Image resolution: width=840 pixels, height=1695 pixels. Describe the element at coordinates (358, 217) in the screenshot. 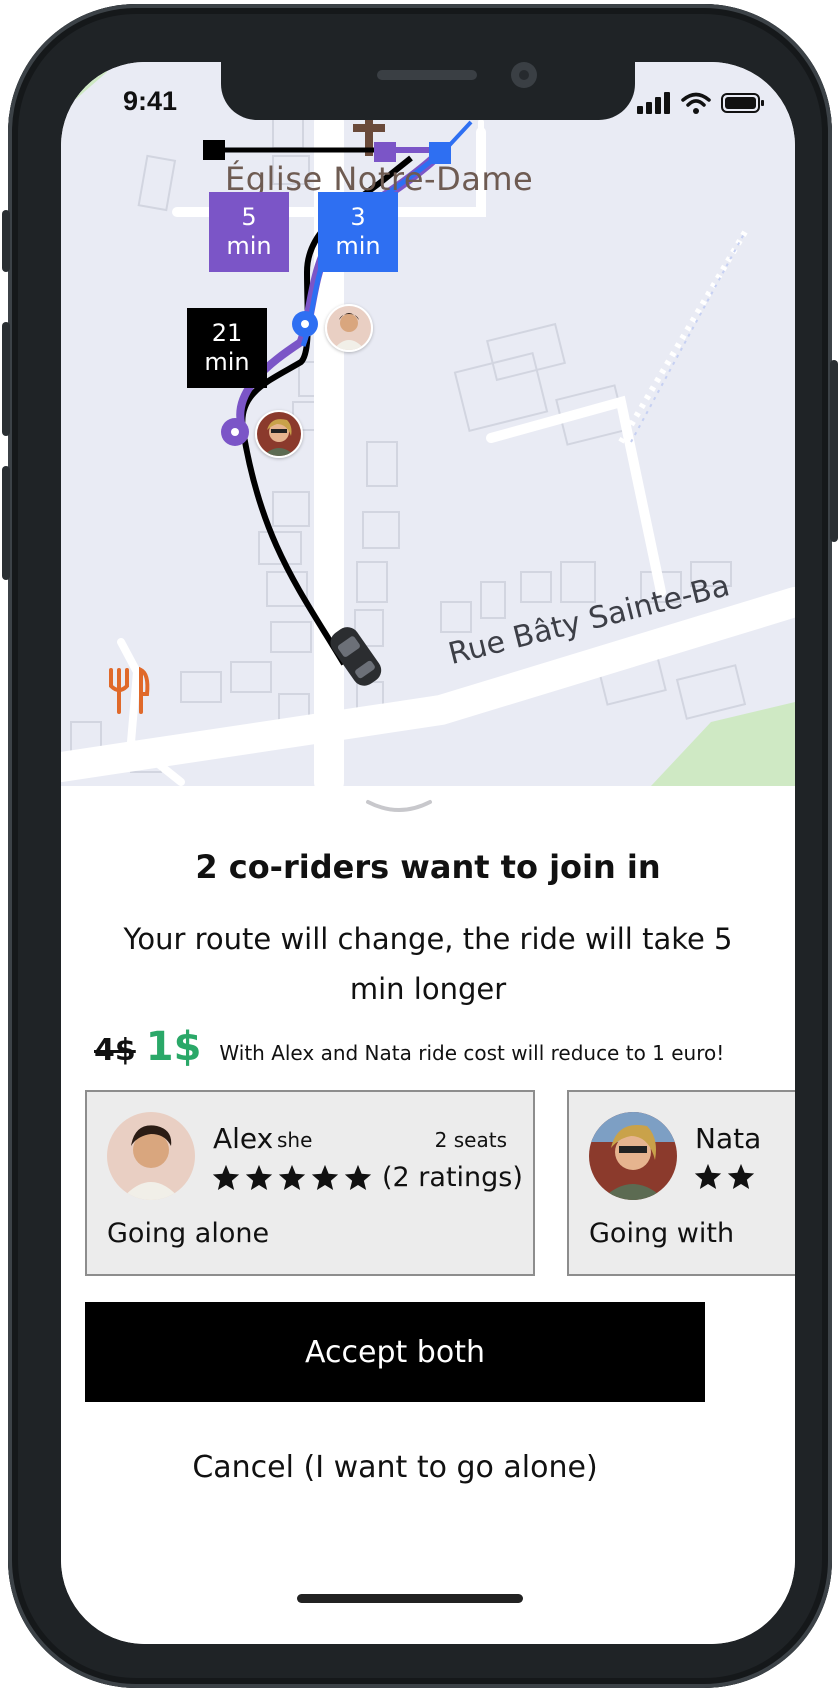

I see `eta-value: 3` at that location.